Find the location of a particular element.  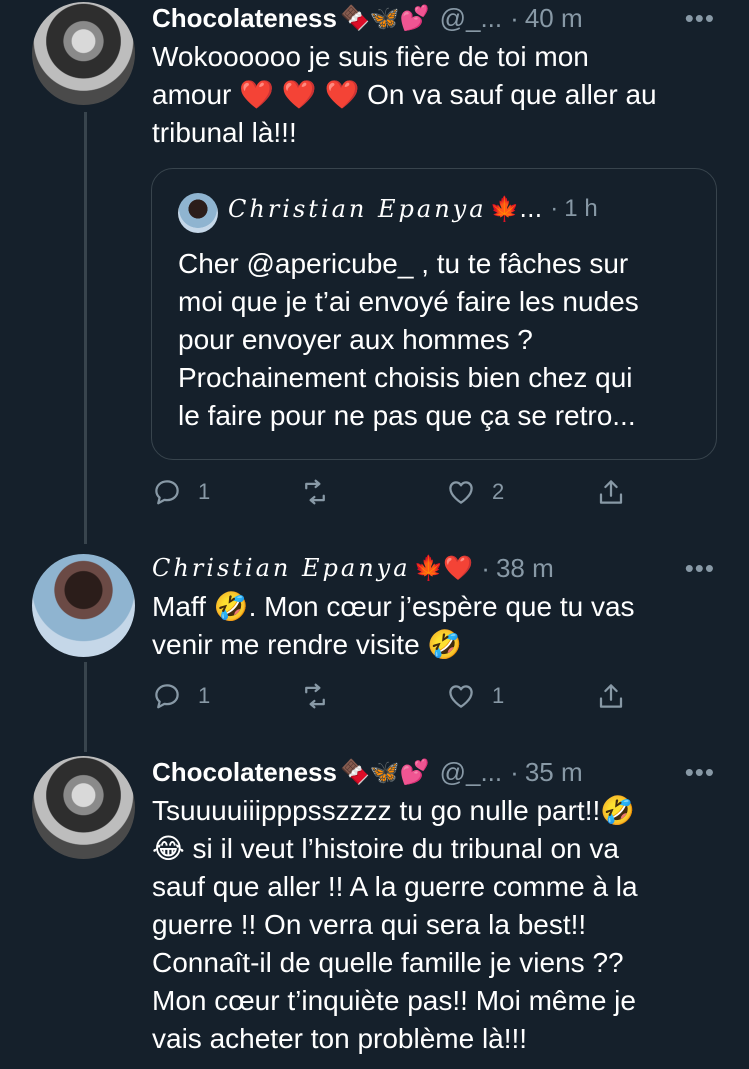

tweet-header: Christian Epanya 🍁❤️ · 38 m ••• is located at coordinates (450, 568).